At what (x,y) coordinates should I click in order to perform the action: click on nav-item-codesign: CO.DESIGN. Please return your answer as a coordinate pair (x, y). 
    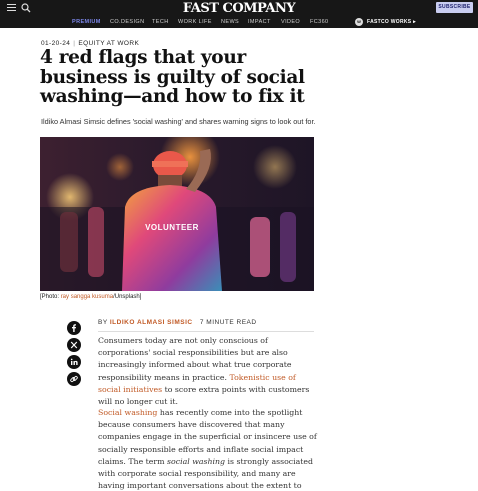
    Looking at the image, I should click on (127, 22).